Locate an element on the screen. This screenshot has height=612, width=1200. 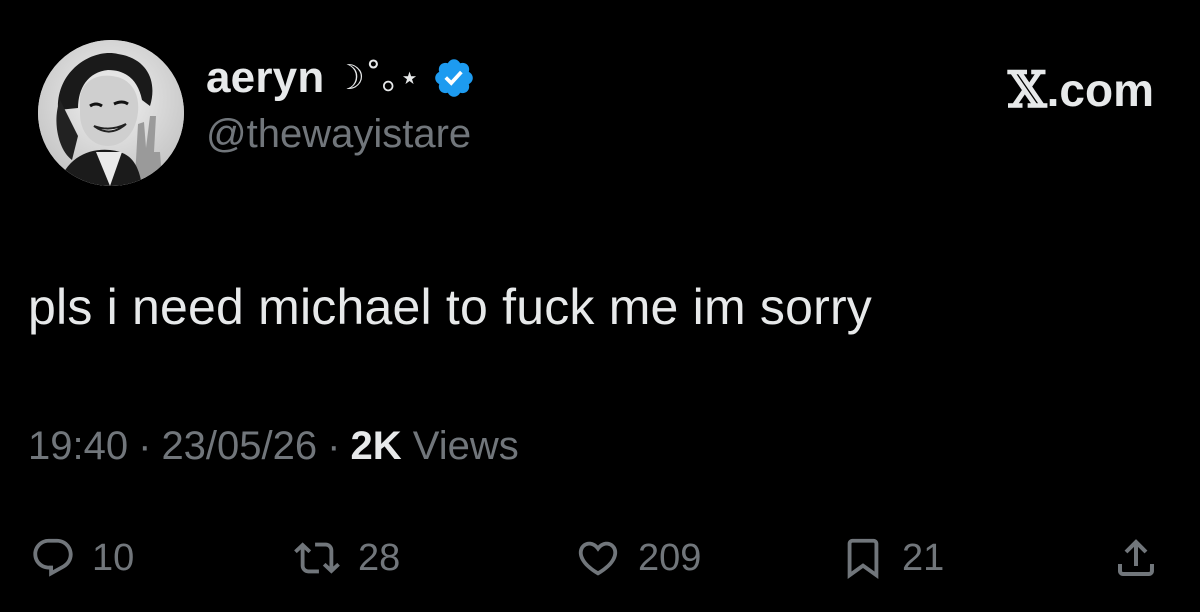
avatar is located at coordinates (111, 113).